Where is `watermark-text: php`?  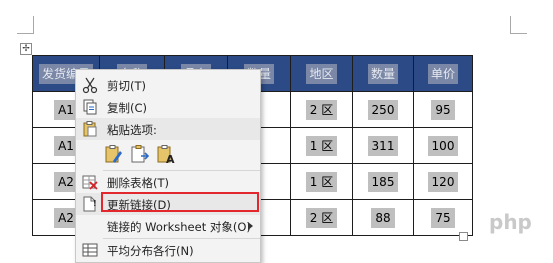 watermark-text: php is located at coordinates (510, 222).